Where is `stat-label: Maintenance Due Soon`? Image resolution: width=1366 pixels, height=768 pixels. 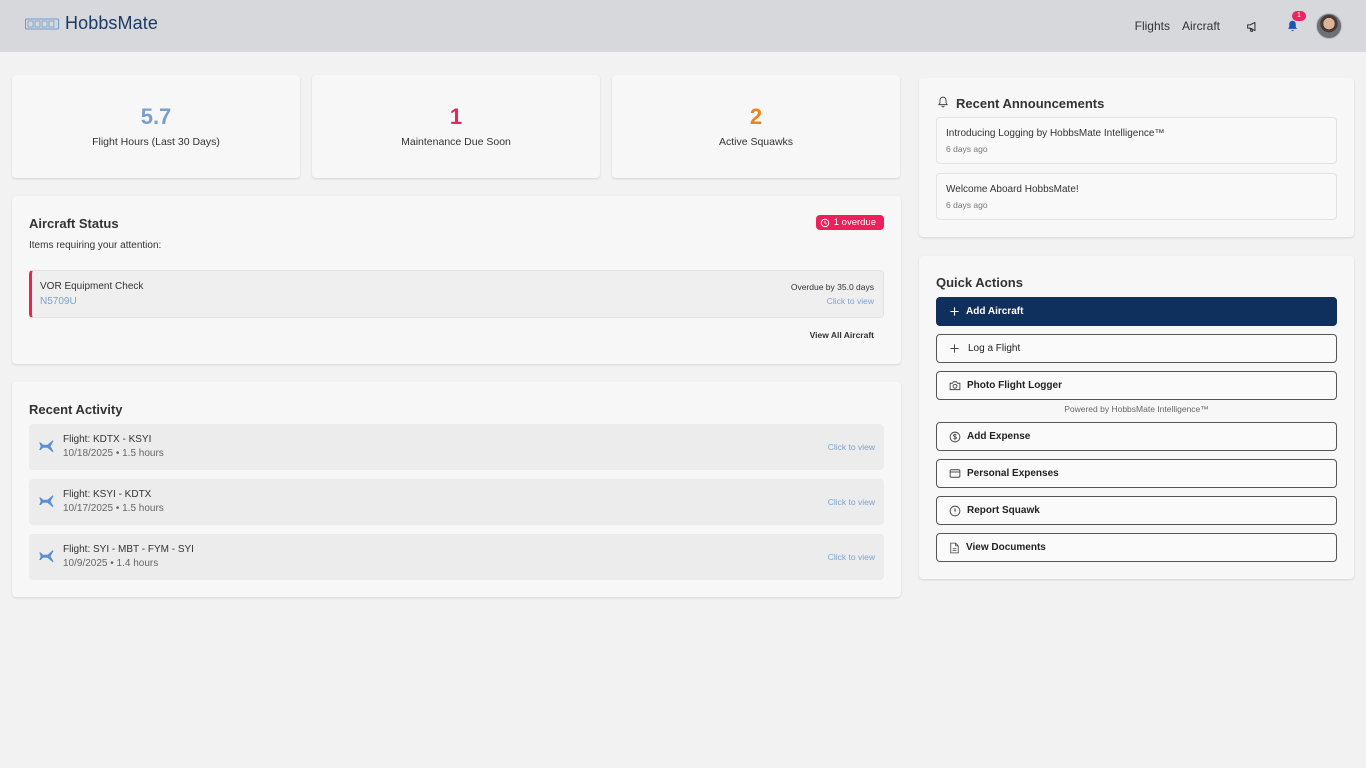 stat-label: Maintenance Due Soon is located at coordinates (456, 142).